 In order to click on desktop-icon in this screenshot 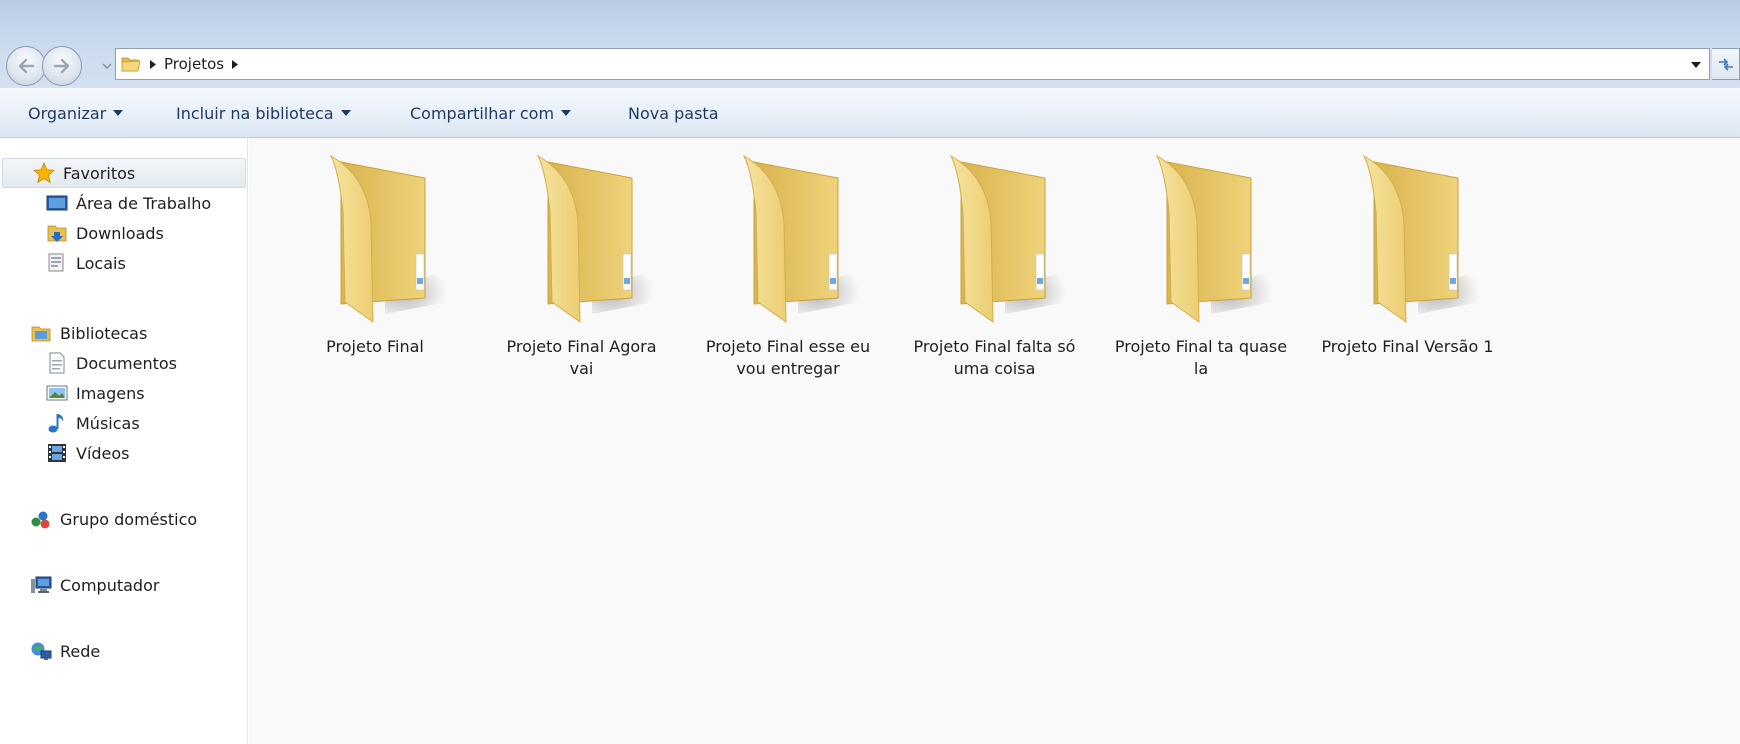, I will do `click(57, 203)`.